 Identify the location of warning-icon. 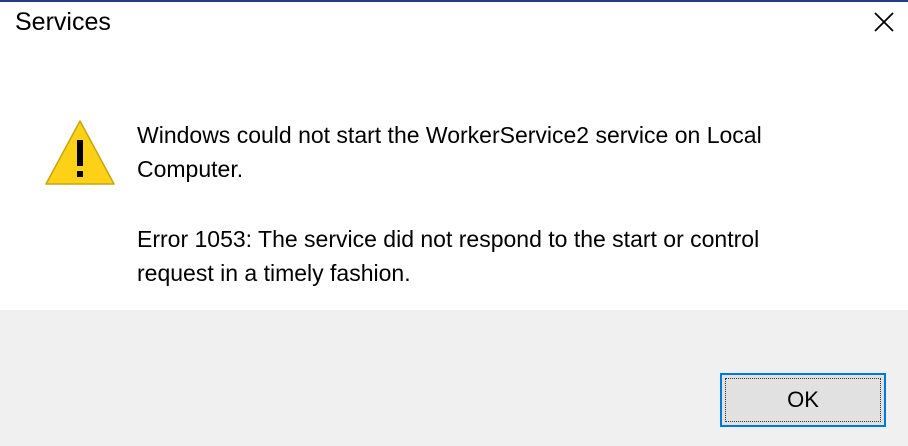
(80, 154).